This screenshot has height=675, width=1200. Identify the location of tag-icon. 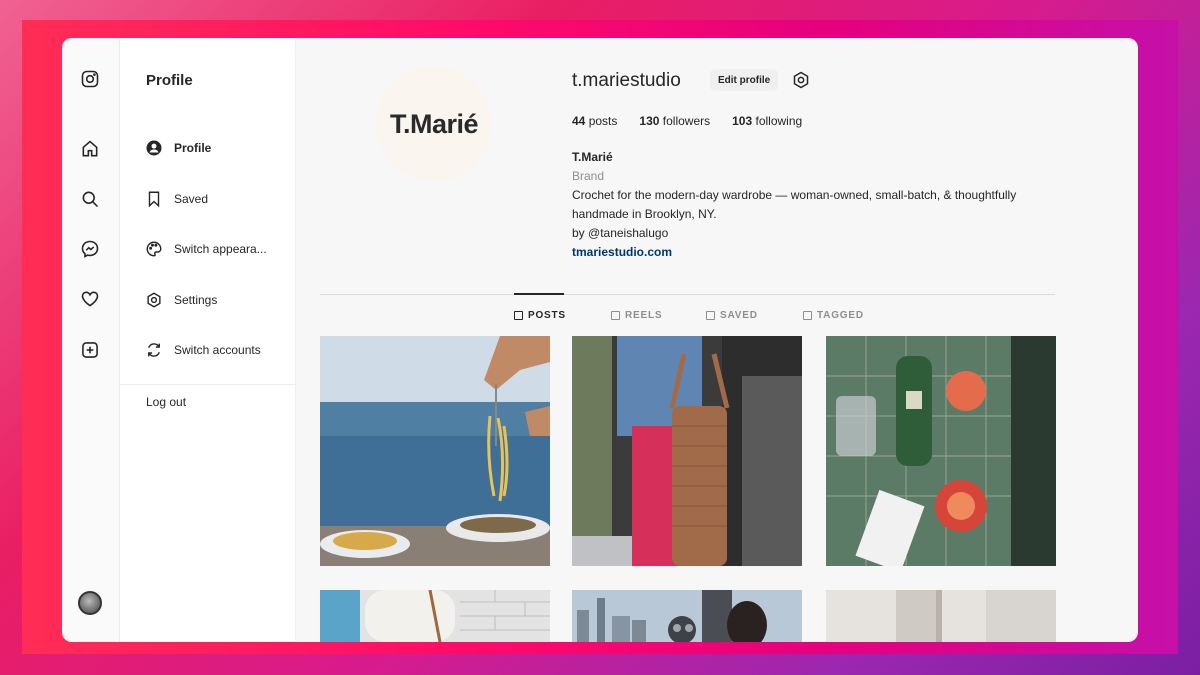
(807, 315).